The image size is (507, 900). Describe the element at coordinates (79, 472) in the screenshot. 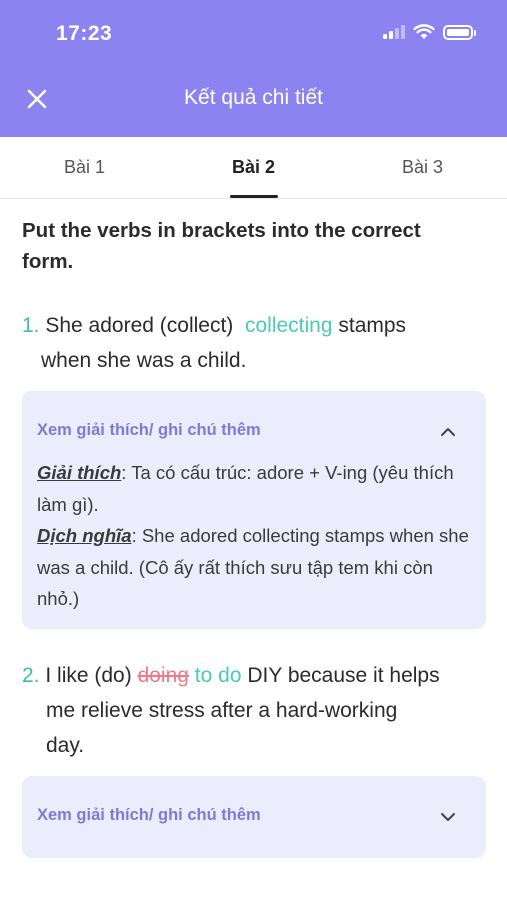

I see `explain-label: Giải thích` at that location.